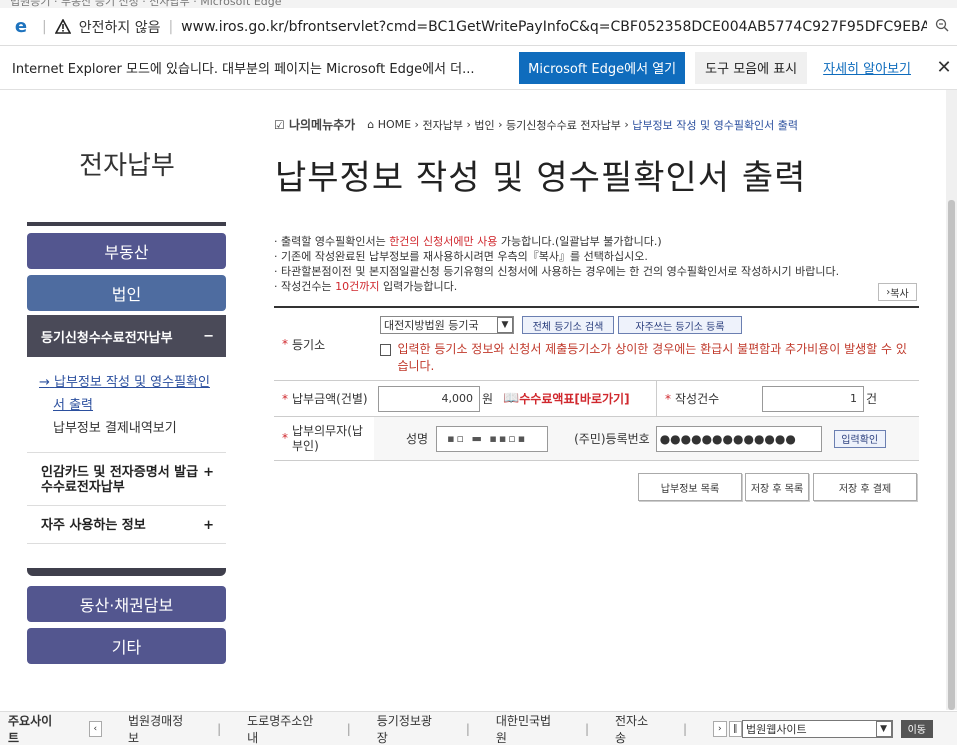  I want to click on check-icon: ☑, so click(279, 125).